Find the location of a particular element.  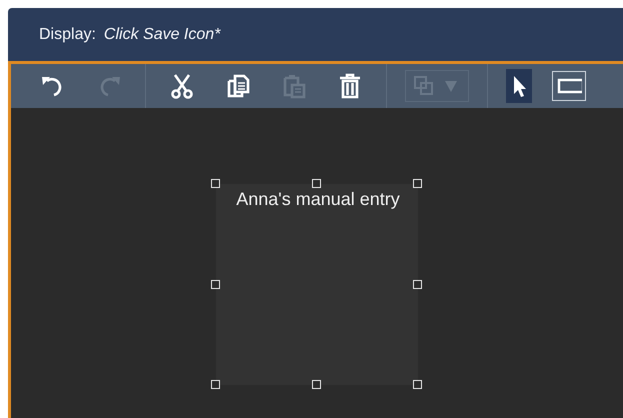

display-label: Display: is located at coordinates (67, 35).